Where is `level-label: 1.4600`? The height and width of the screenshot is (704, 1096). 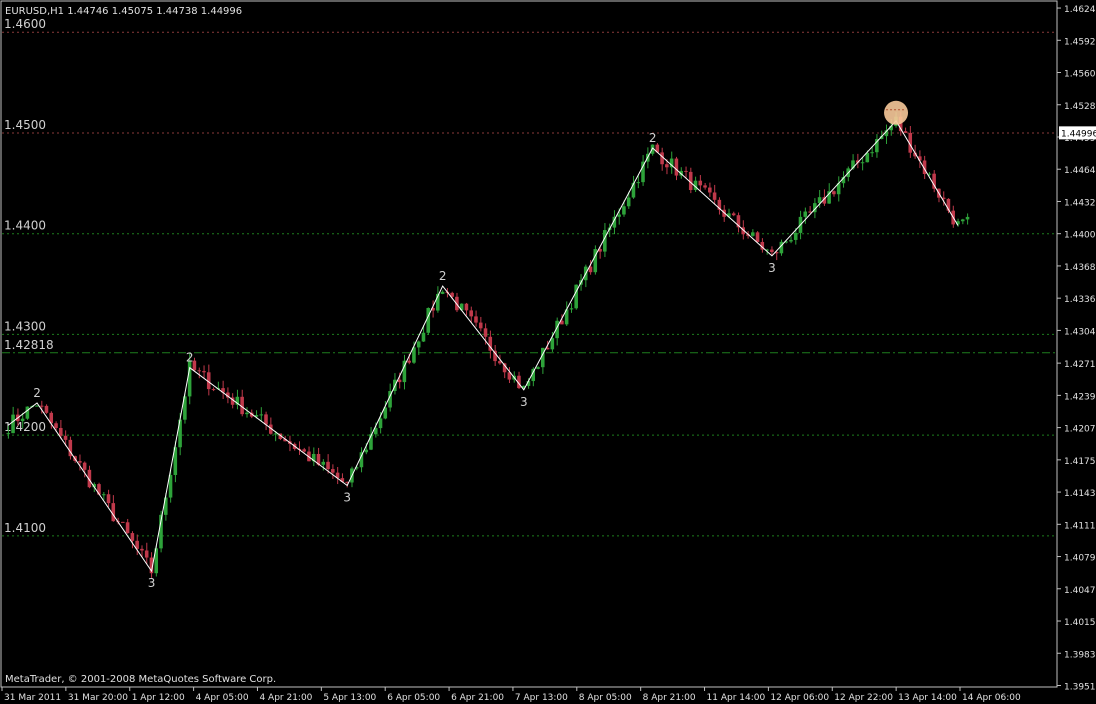
level-label: 1.4600 is located at coordinates (25, 24).